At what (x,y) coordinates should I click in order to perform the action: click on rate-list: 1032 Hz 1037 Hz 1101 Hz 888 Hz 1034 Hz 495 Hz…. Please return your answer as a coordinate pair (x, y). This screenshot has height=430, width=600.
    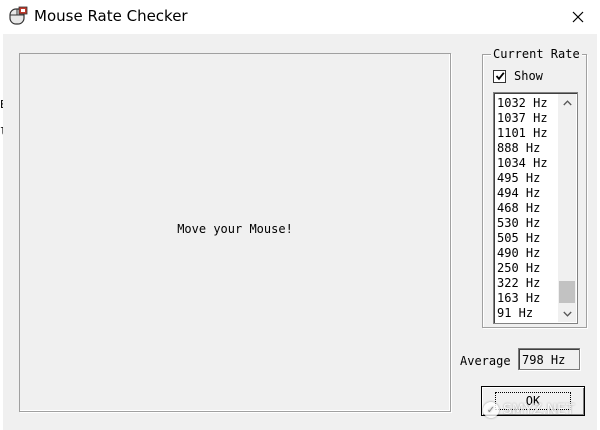
    Looking at the image, I should click on (535, 208).